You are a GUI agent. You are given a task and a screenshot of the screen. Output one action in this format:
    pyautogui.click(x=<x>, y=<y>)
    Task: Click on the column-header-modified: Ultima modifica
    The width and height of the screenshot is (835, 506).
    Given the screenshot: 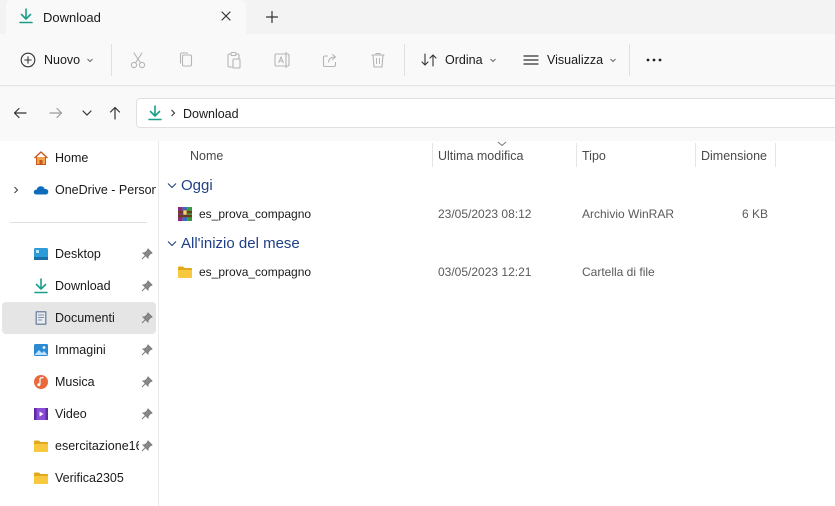 What is the action you would take?
    pyautogui.click(x=504, y=155)
    